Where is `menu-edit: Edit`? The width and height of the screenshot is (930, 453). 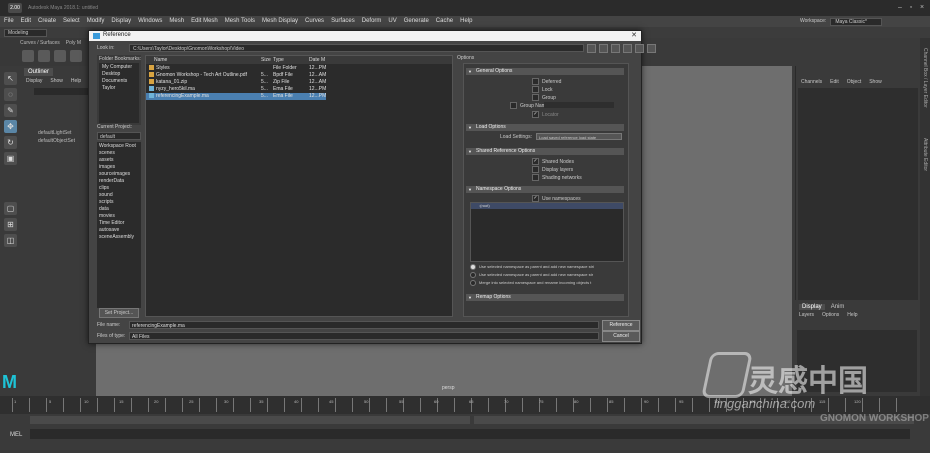
menu-edit: Edit is located at coordinates (26, 21).